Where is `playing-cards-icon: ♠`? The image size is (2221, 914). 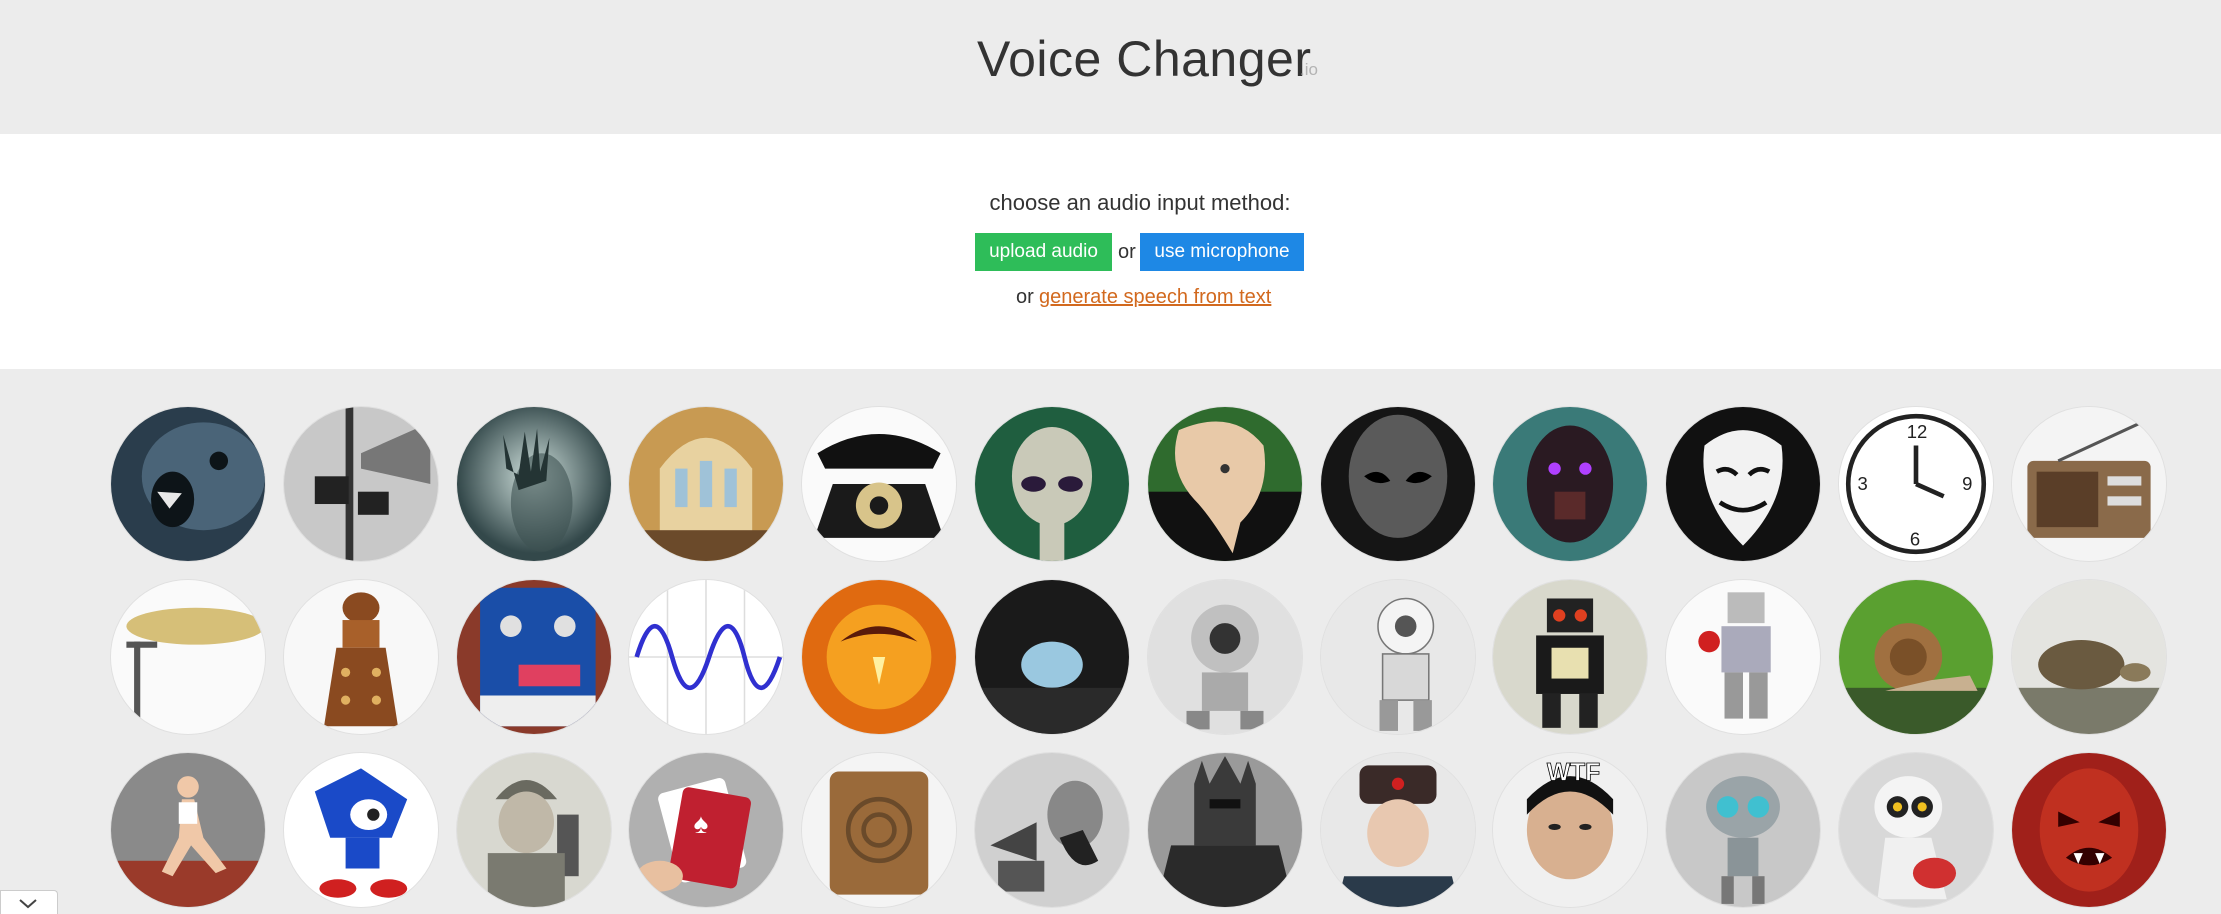
playing-cards-icon: ♠ is located at coordinates (706, 830).